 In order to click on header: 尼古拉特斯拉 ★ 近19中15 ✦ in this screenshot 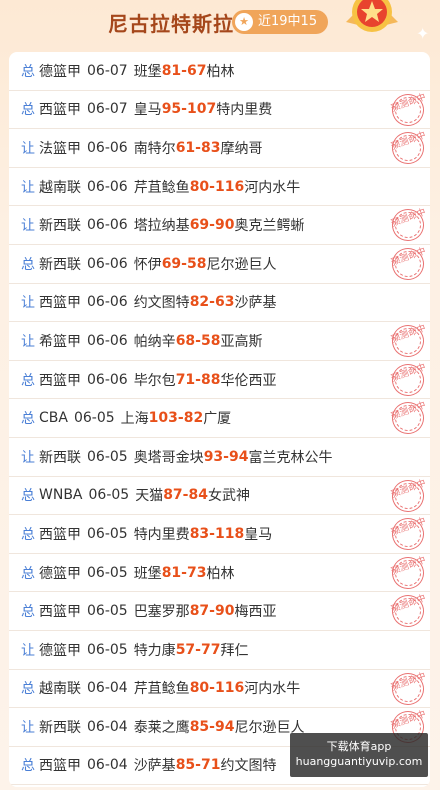, I will do `click(220, 24)`.